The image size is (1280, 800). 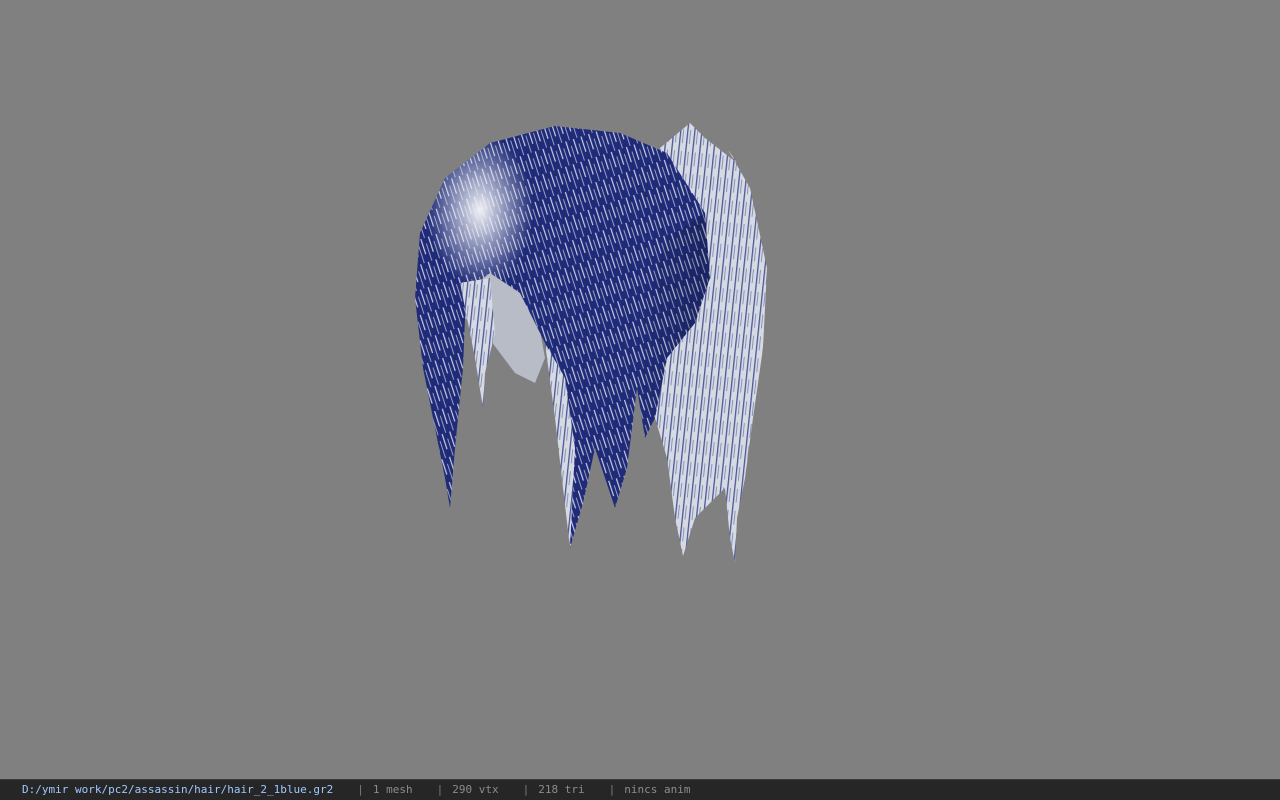 I want to click on mesh-count: 1 mesh, so click(x=392, y=789).